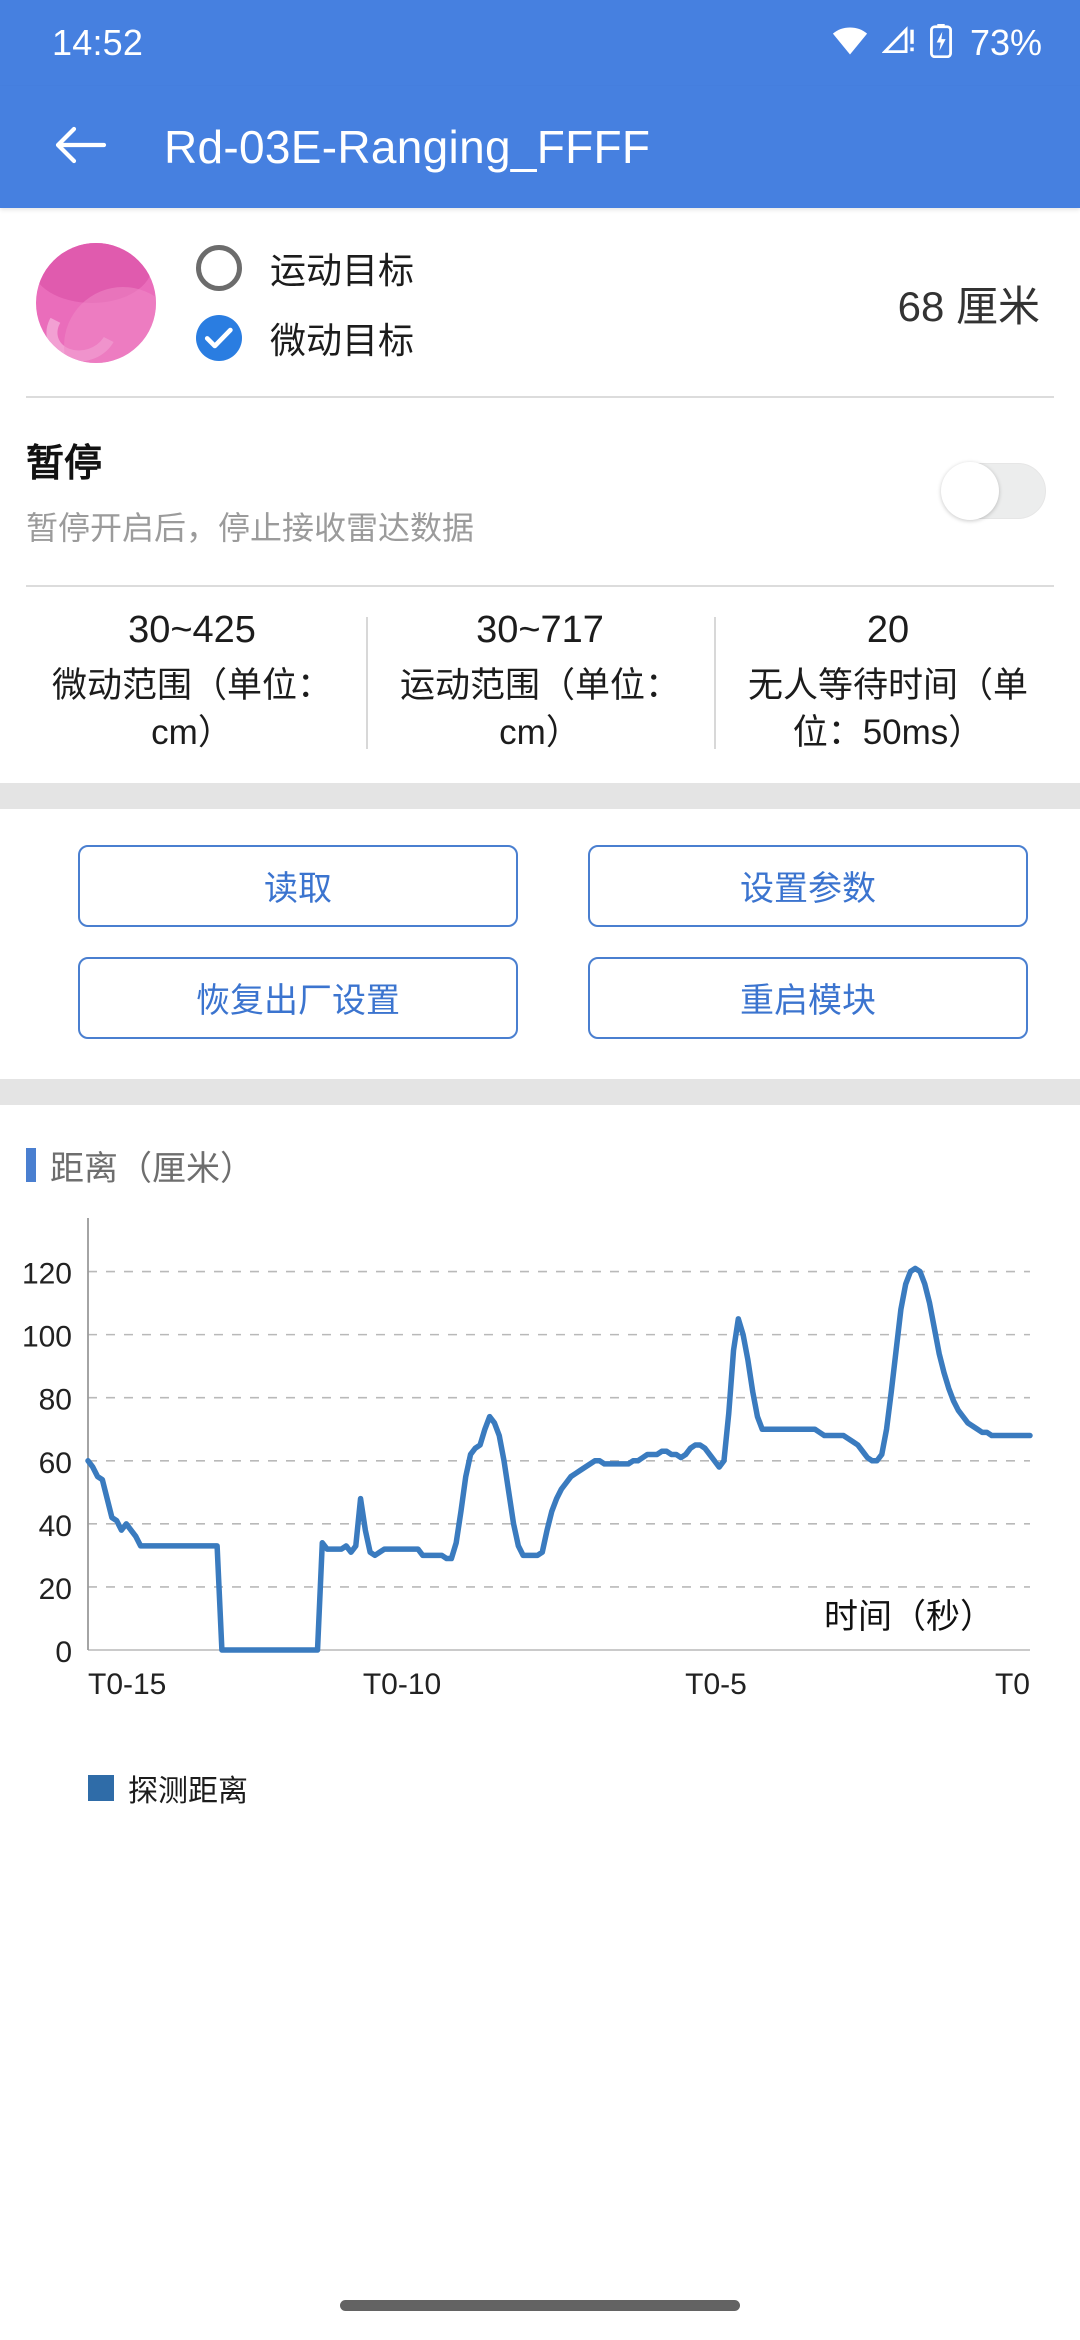 Image resolution: width=1080 pixels, height=2340 pixels. I want to click on param-micro-range: 30~425 微动范围（单位：cm）, so click(192, 683).